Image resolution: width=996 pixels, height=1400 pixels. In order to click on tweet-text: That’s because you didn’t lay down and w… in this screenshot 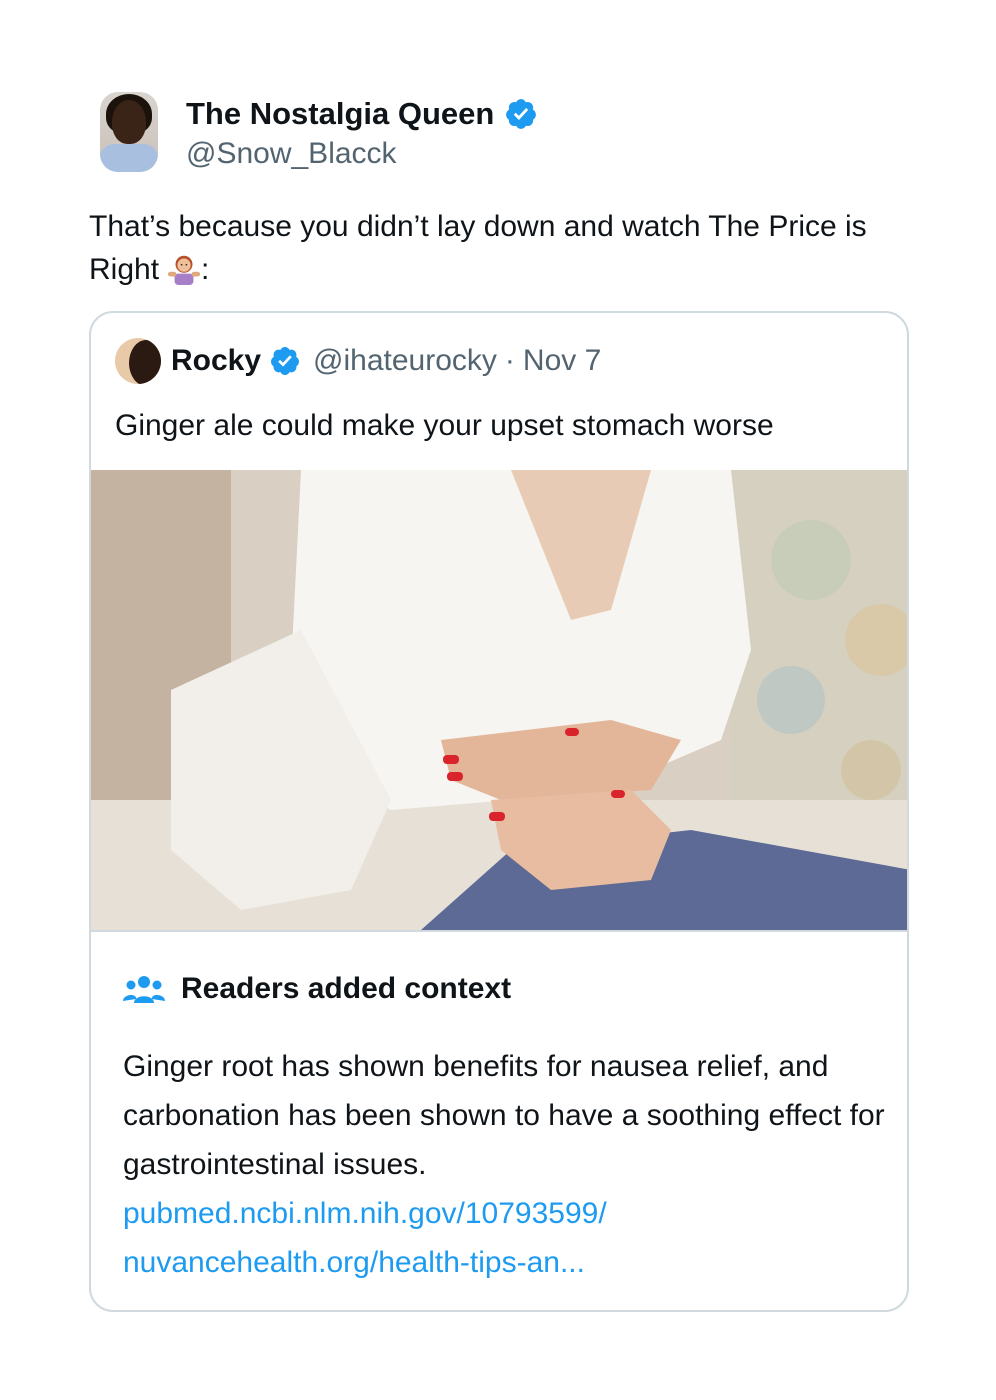, I will do `click(499, 248)`.